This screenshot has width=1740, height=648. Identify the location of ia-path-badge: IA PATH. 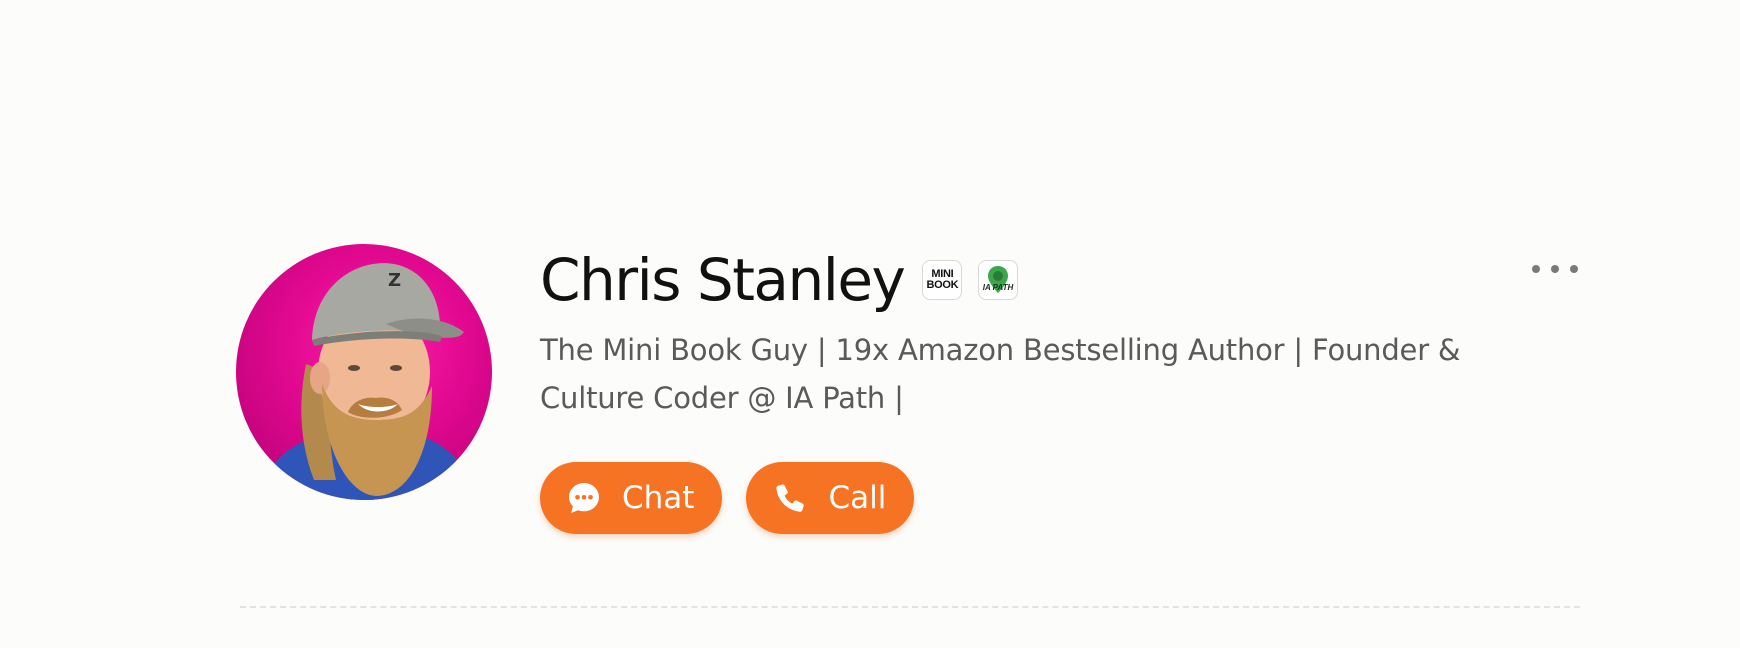
(998, 280).